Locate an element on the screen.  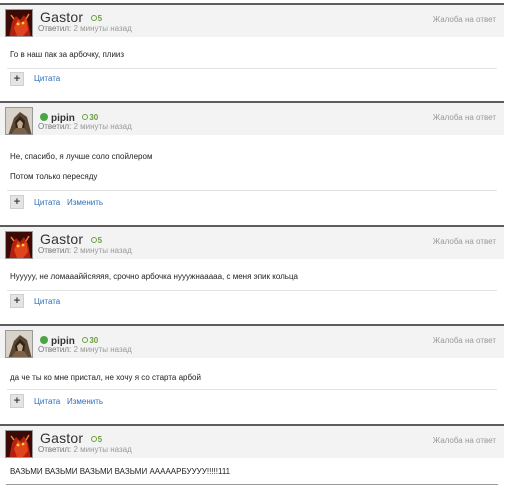
post-text: Го в наш пак за арбочку, плииз is located at coordinates (67, 54).